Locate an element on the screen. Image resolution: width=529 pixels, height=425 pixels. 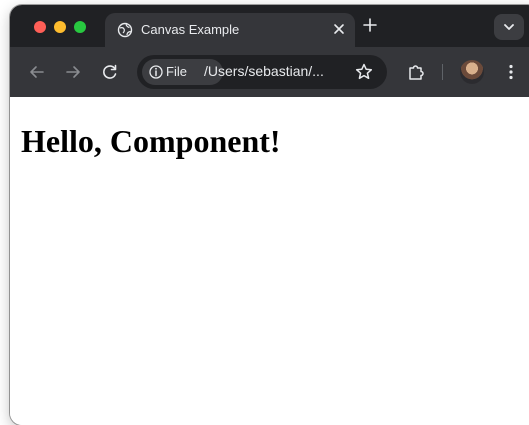
arrow-left-icon is located at coordinates (37, 72).